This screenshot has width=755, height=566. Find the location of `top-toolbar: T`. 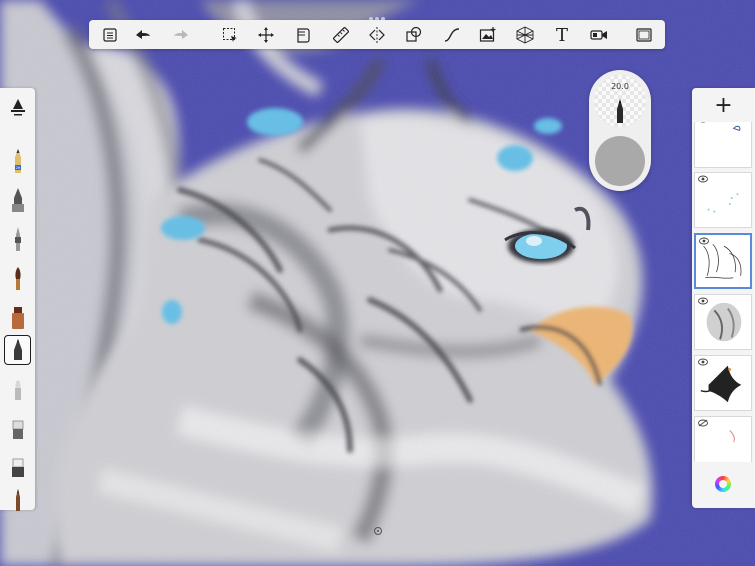

top-toolbar: T is located at coordinates (377, 34).